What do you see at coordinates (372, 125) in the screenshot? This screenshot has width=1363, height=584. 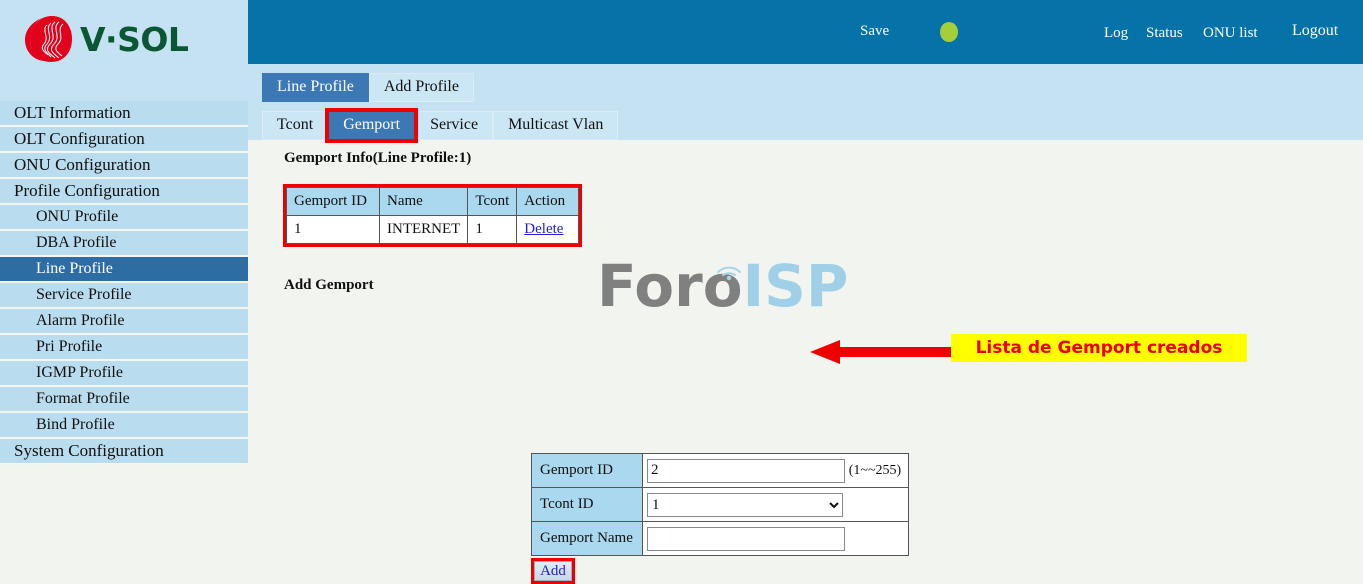 I see `tab-gemport: Gemport` at bounding box center [372, 125].